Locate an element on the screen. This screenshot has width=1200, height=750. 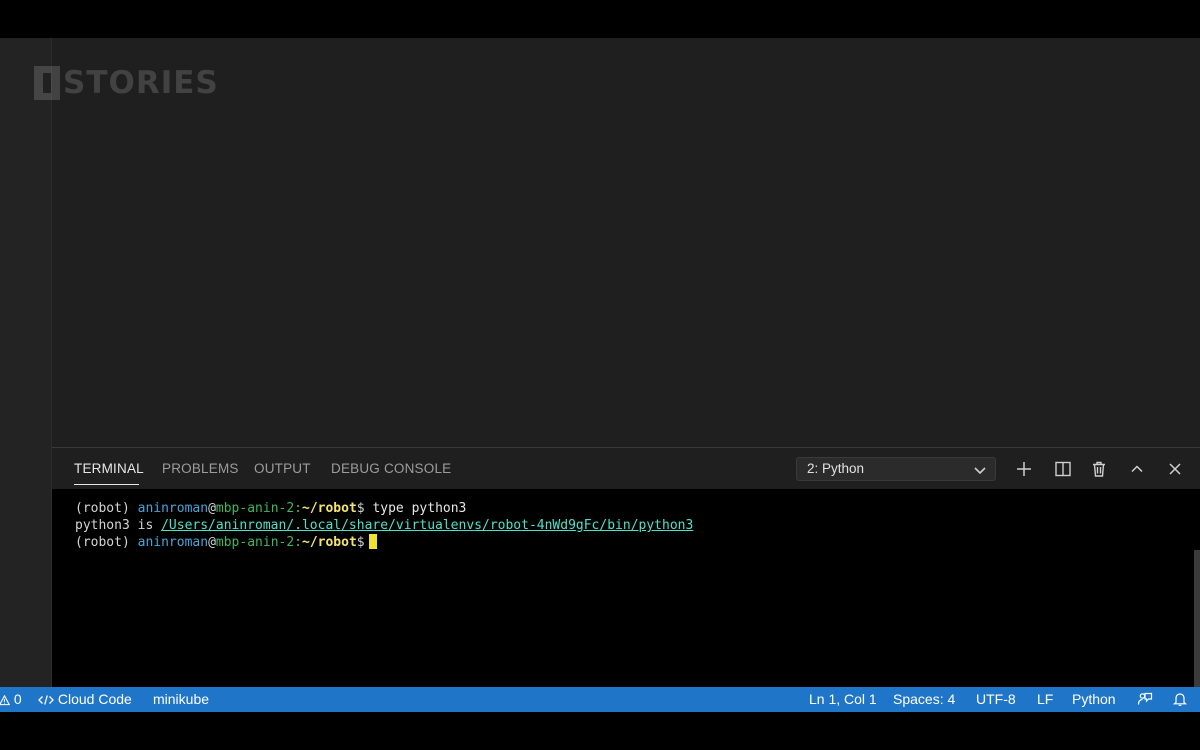
output-prefix: python3 is is located at coordinates (118, 525).